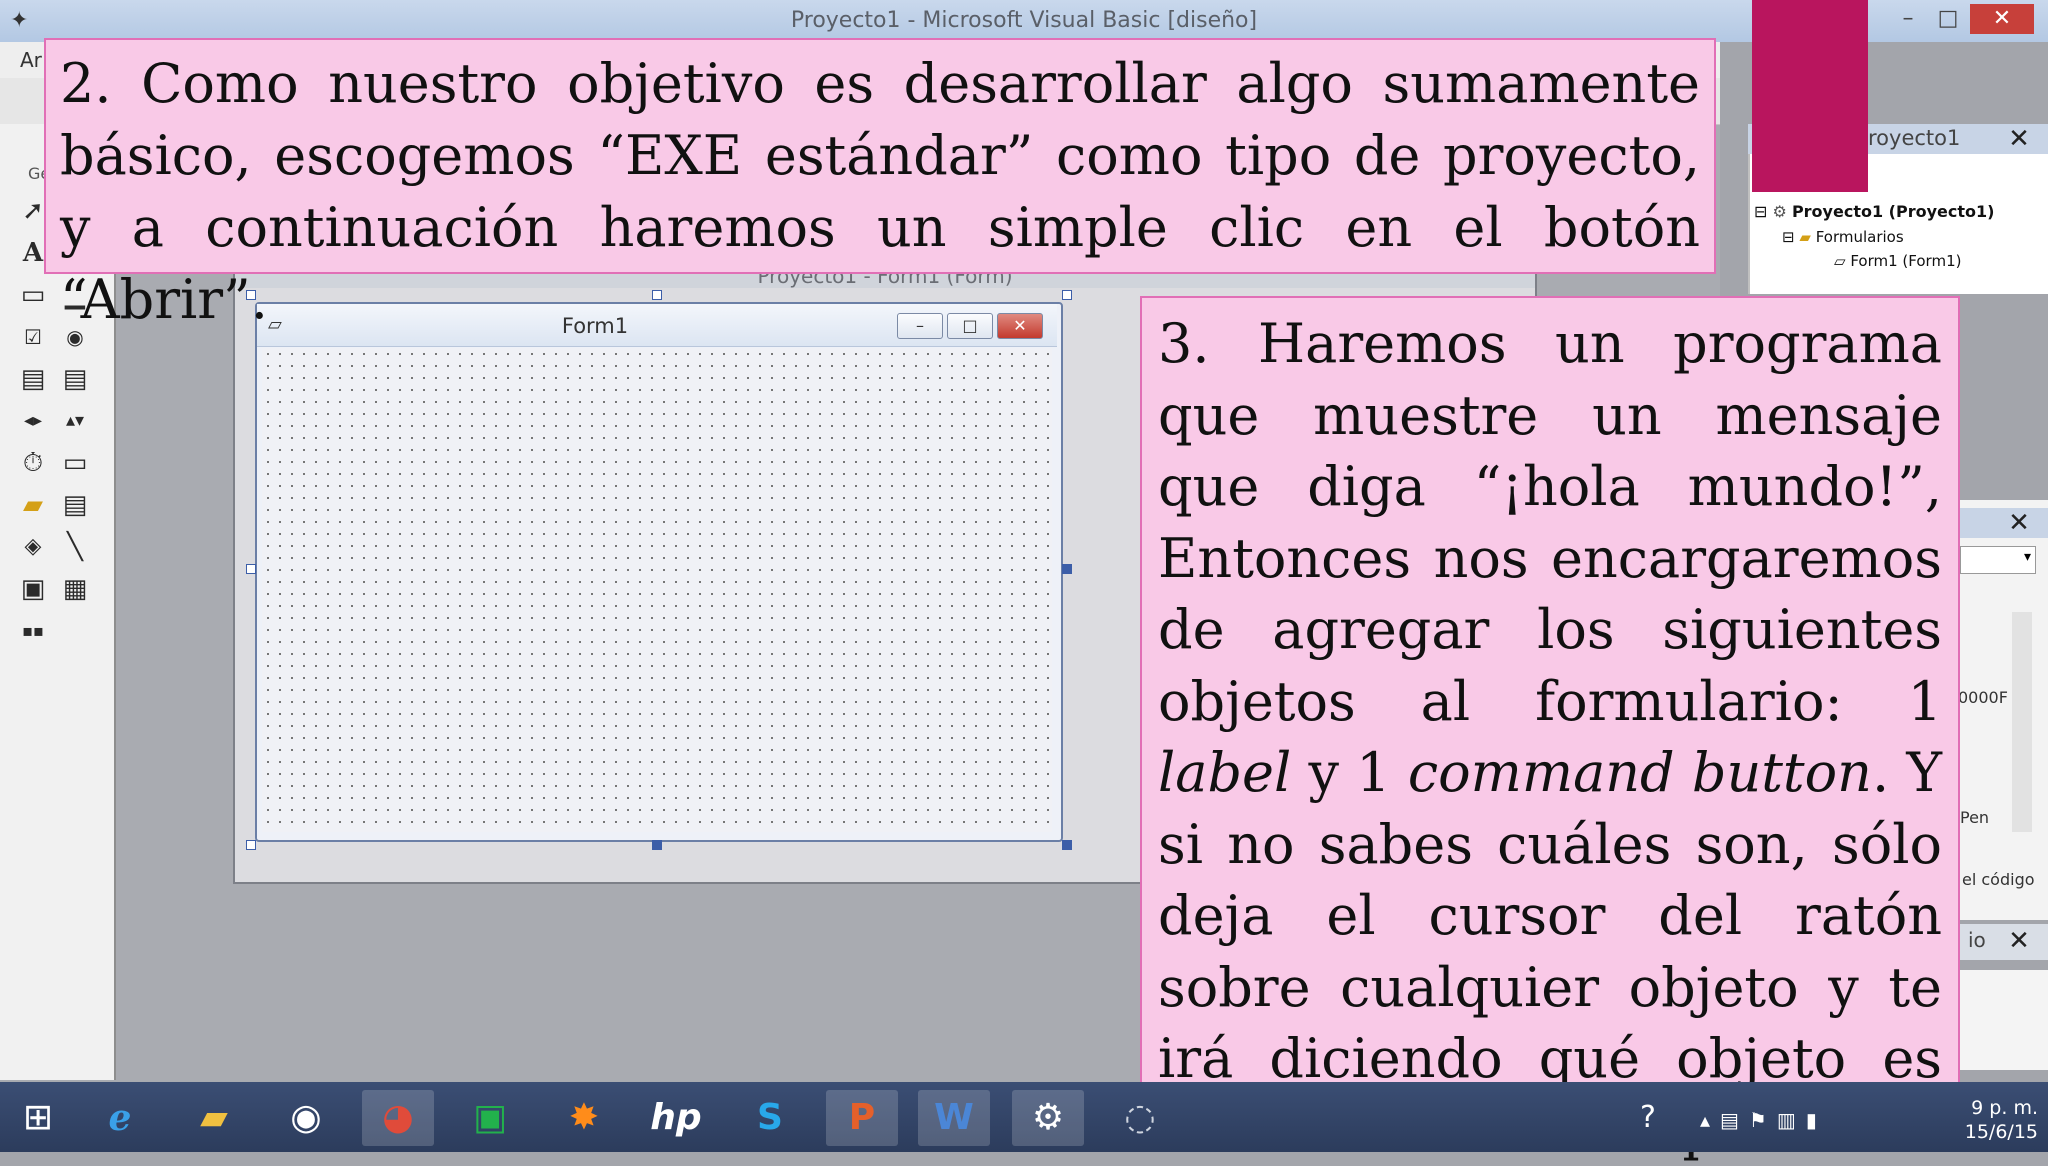 This screenshot has width=2048, height=1166. Describe the element at coordinates (1998, 879) in the screenshot. I see `description-text: el código` at that location.